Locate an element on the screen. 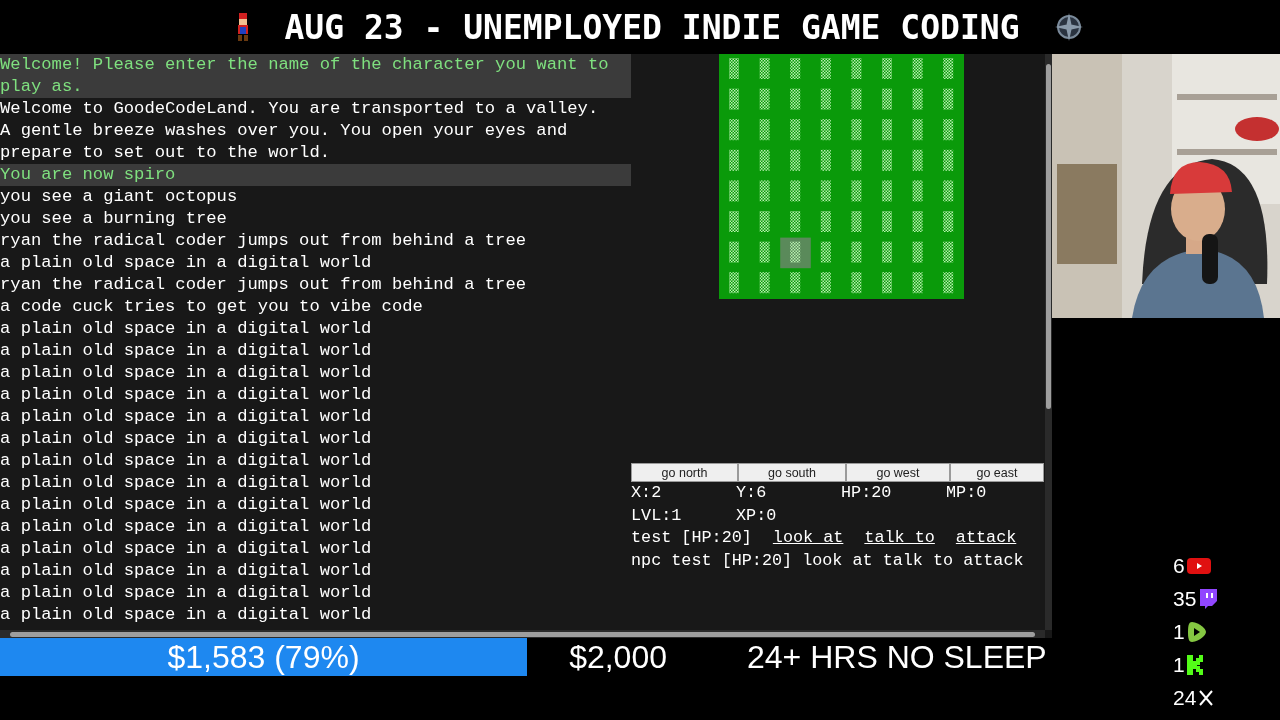 The width and height of the screenshot is (1280, 720). log-line: you see a giant octopus is located at coordinates (119, 197).